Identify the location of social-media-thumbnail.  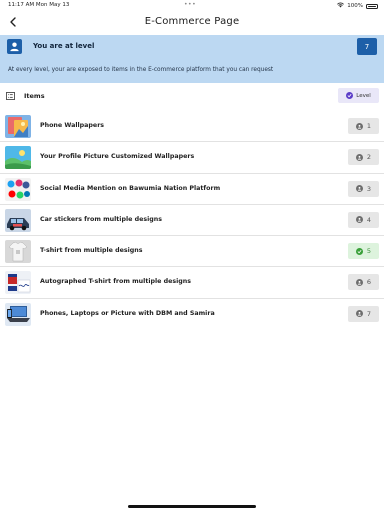
(18, 189).